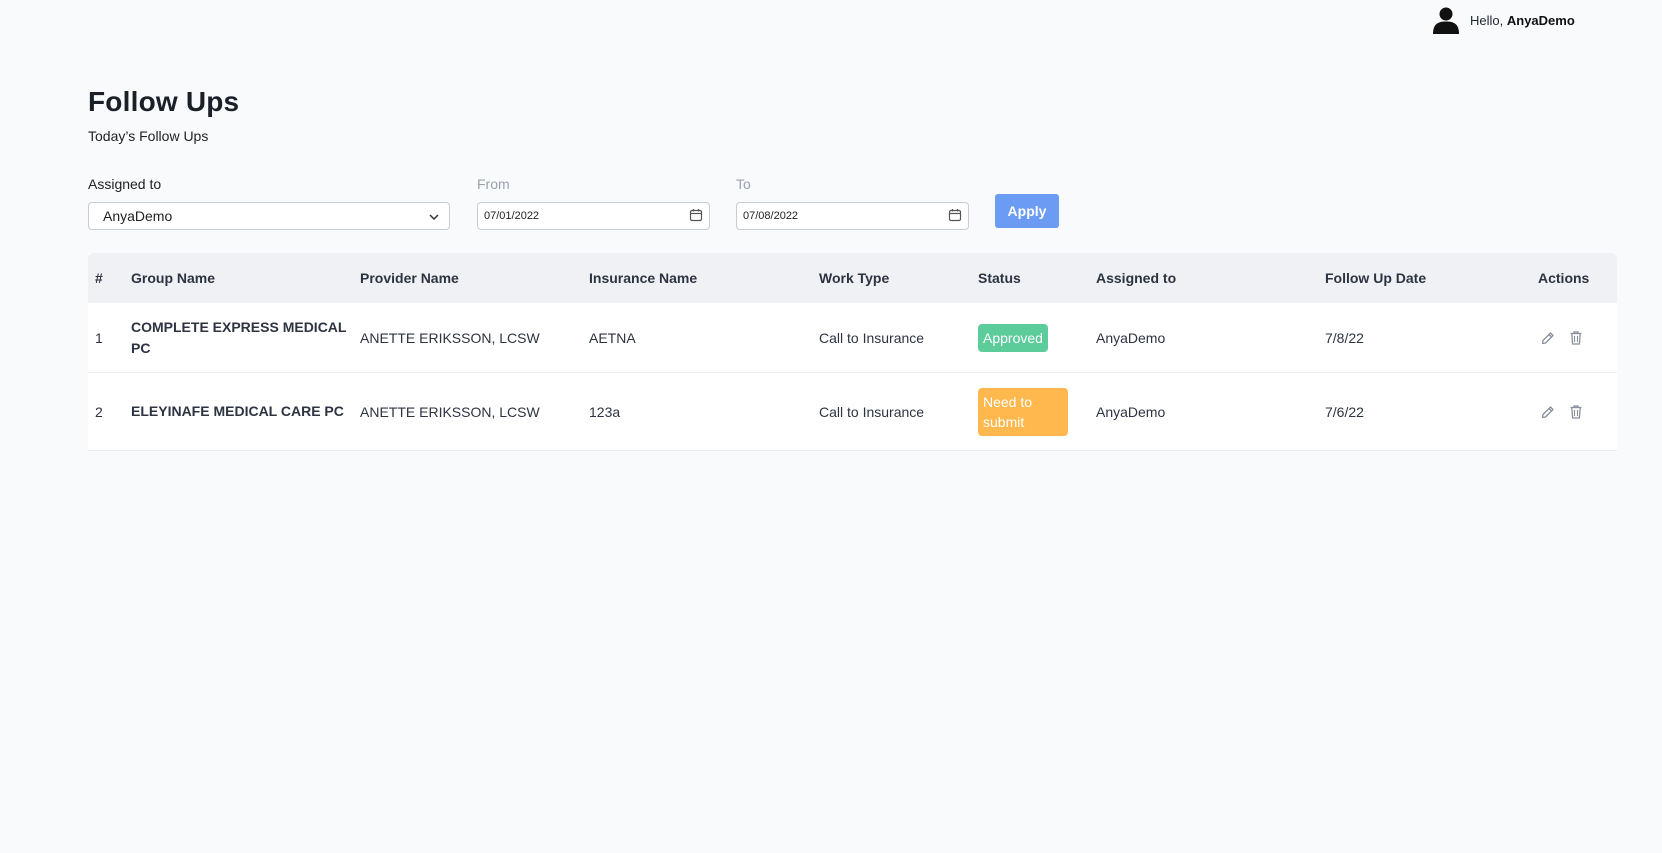 This screenshot has height=853, width=1662. What do you see at coordinates (643, 278) in the screenshot?
I see `col-header-insurance-name: Insurance Name` at bounding box center [643, 278].